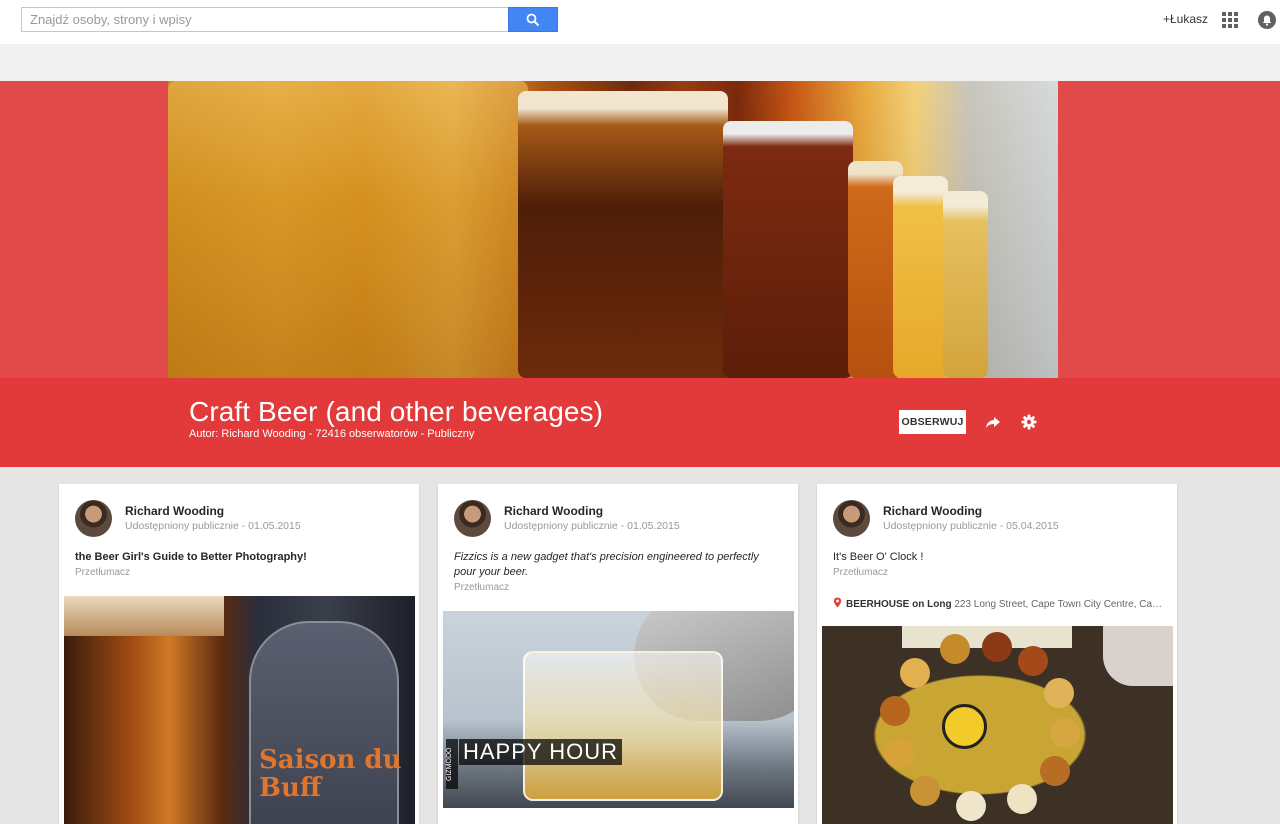 The height and width of the screenshot is (824, 1280). What do you see at coordinates (452, 764) in the screenshot?
I see `image-side-text: GIZMODO` at bounding box center [452, 764].